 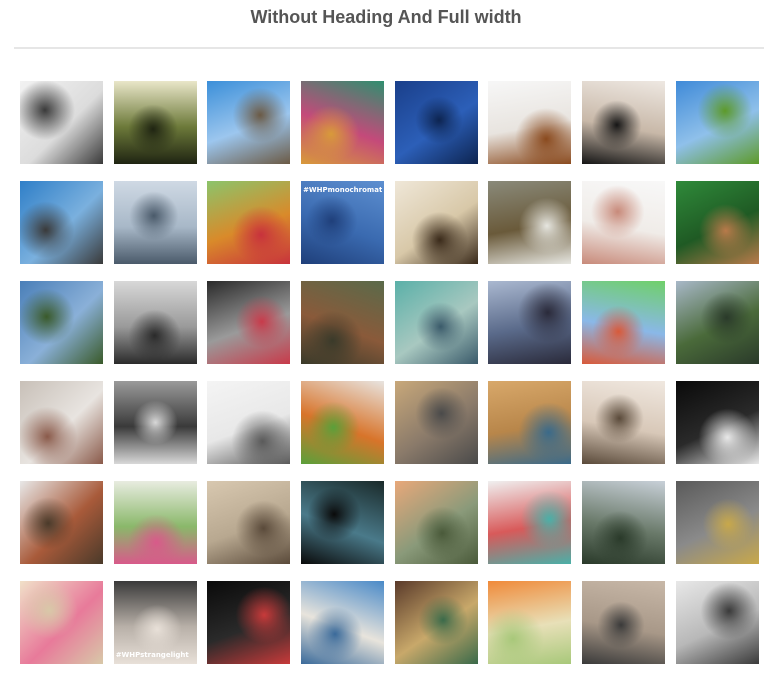 I want to click on green-hills-sky-photo, so click(x=717, y=122).